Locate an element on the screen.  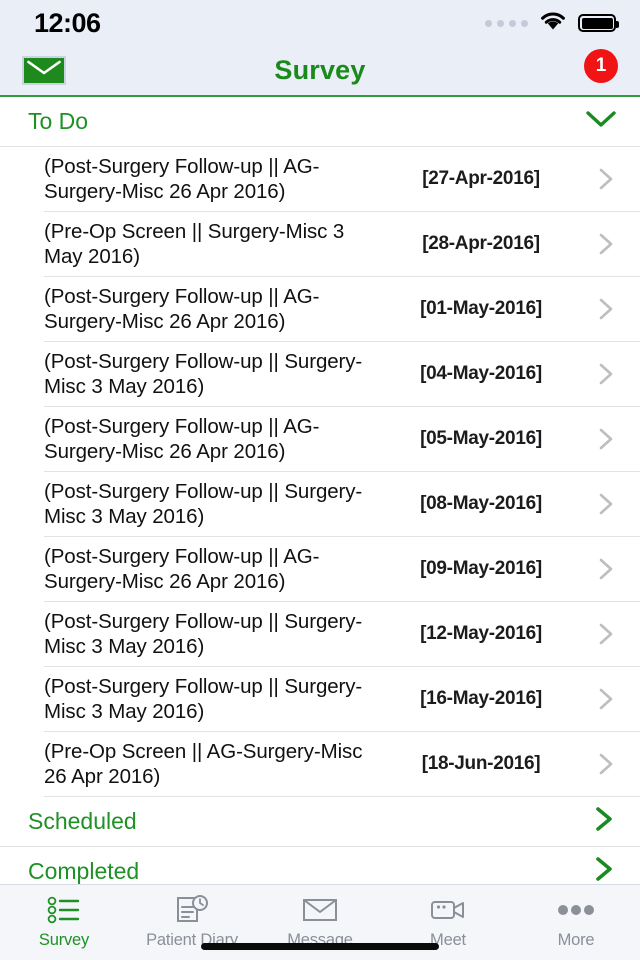
section-label-completed: Completed is located at coordinates (84, 871).